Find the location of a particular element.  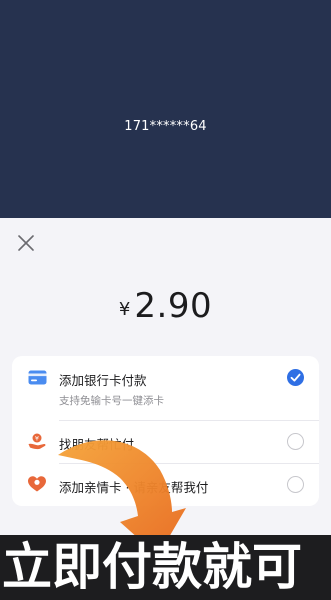

method-friend-pay: ¥ 找朋友帮忙付 is located at coordinates (165, 442).